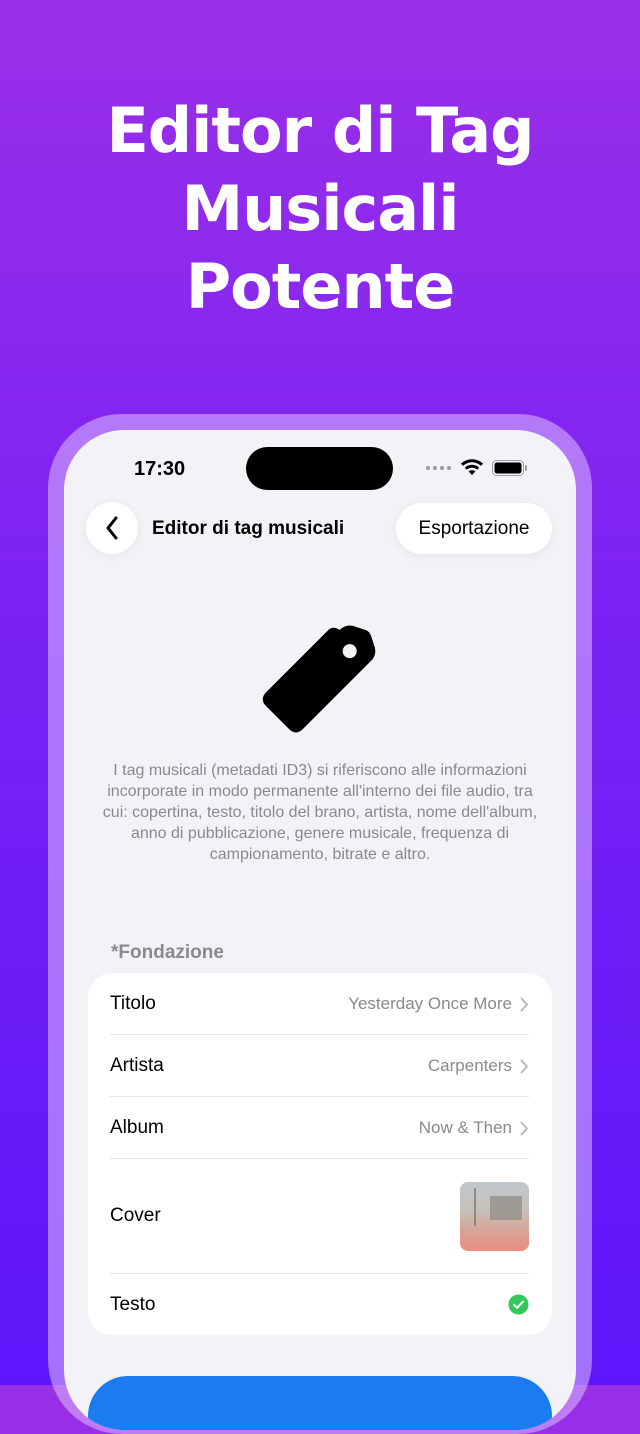  I want to click on row-cover: Cover, so click(319, 1216).